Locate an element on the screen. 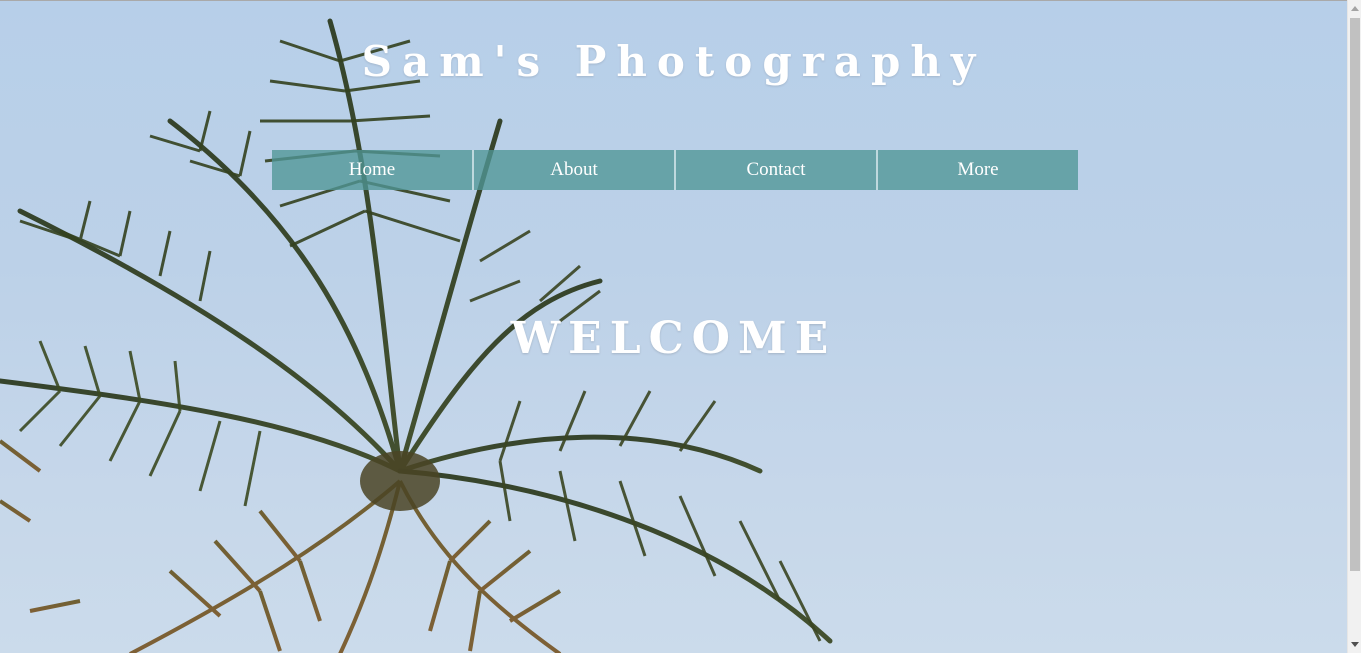 This screenshot has width=1361, height=653. main-navigation: Home About Contact More is located at coordinates (675, 170).